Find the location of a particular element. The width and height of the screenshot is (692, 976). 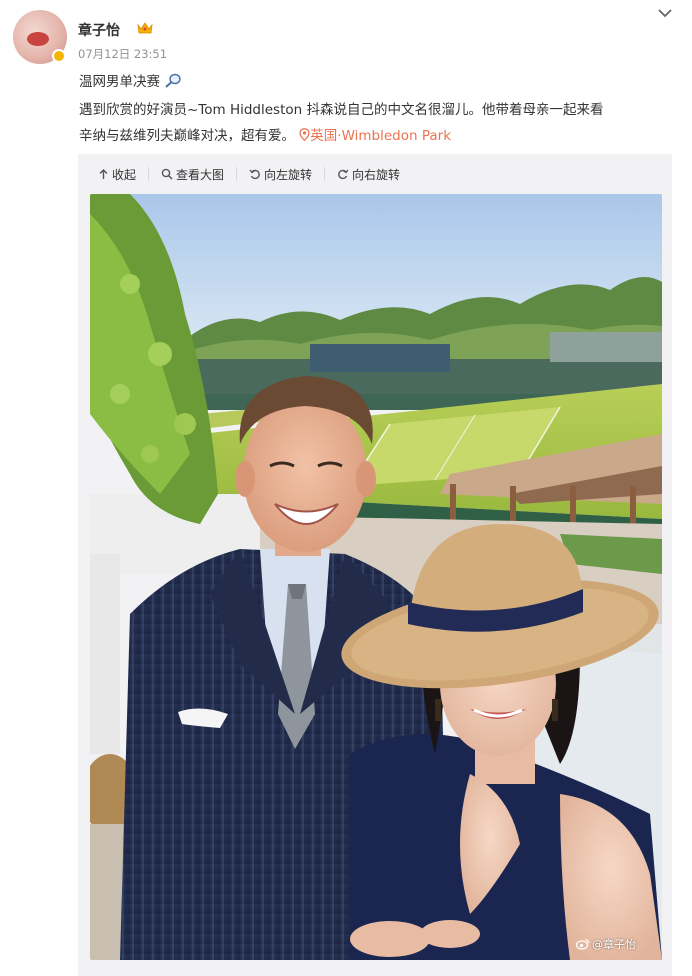

watermark-text: @章子怡 is located at coordinates (614, 944).